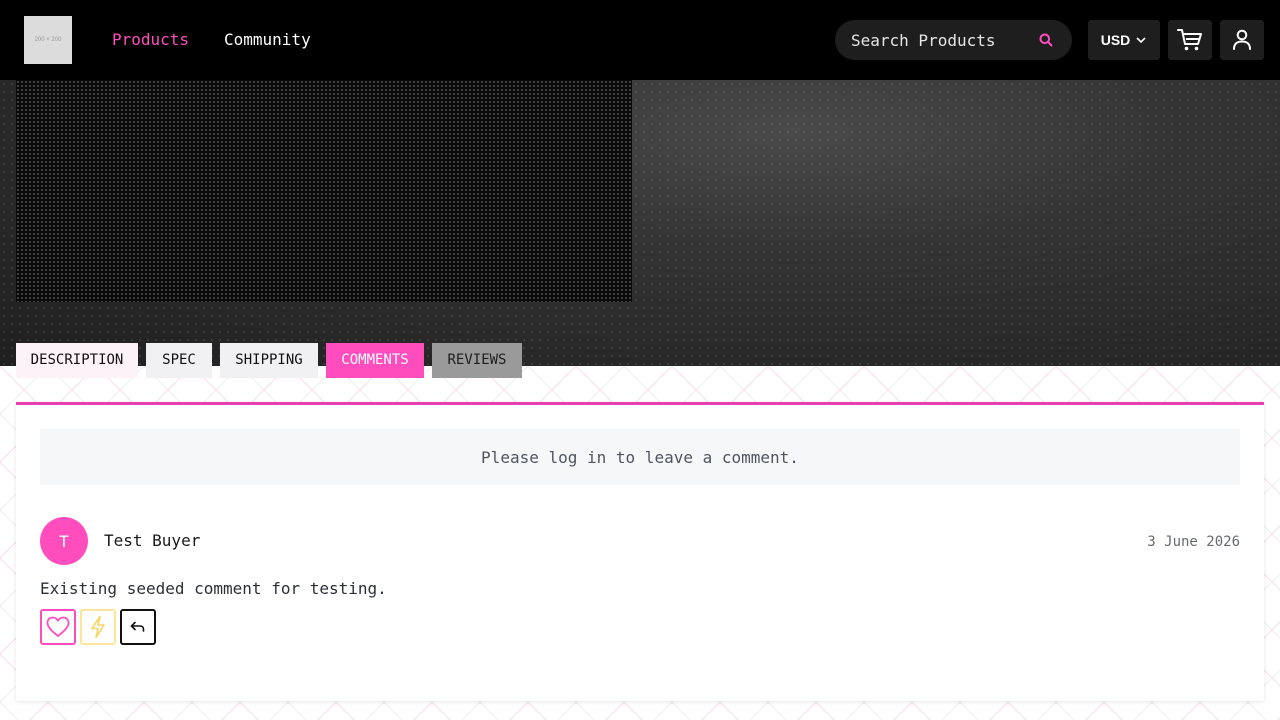 The width and height of the screenshot is (1280, 720). Describe the element at coordinates (1193, 542) in the screenshot. I see `comment-date: 3 June 2026` at that location.